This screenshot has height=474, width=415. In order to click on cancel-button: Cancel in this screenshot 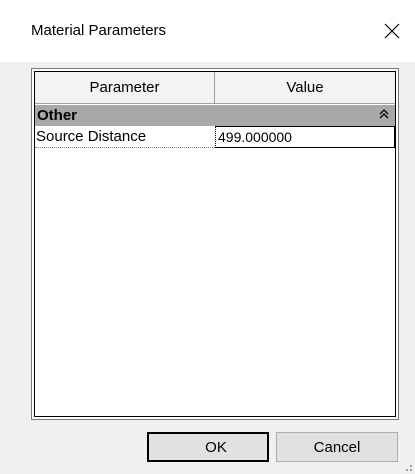, I will do `click(337, 447)`.